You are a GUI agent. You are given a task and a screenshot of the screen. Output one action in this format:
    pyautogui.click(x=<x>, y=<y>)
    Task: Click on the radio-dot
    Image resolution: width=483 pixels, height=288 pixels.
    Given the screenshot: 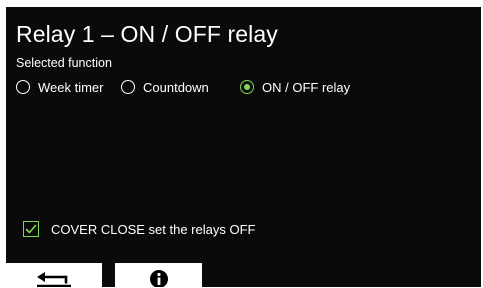 What is the action you would take?
    pyautogui.click(x=247, y=87)
    